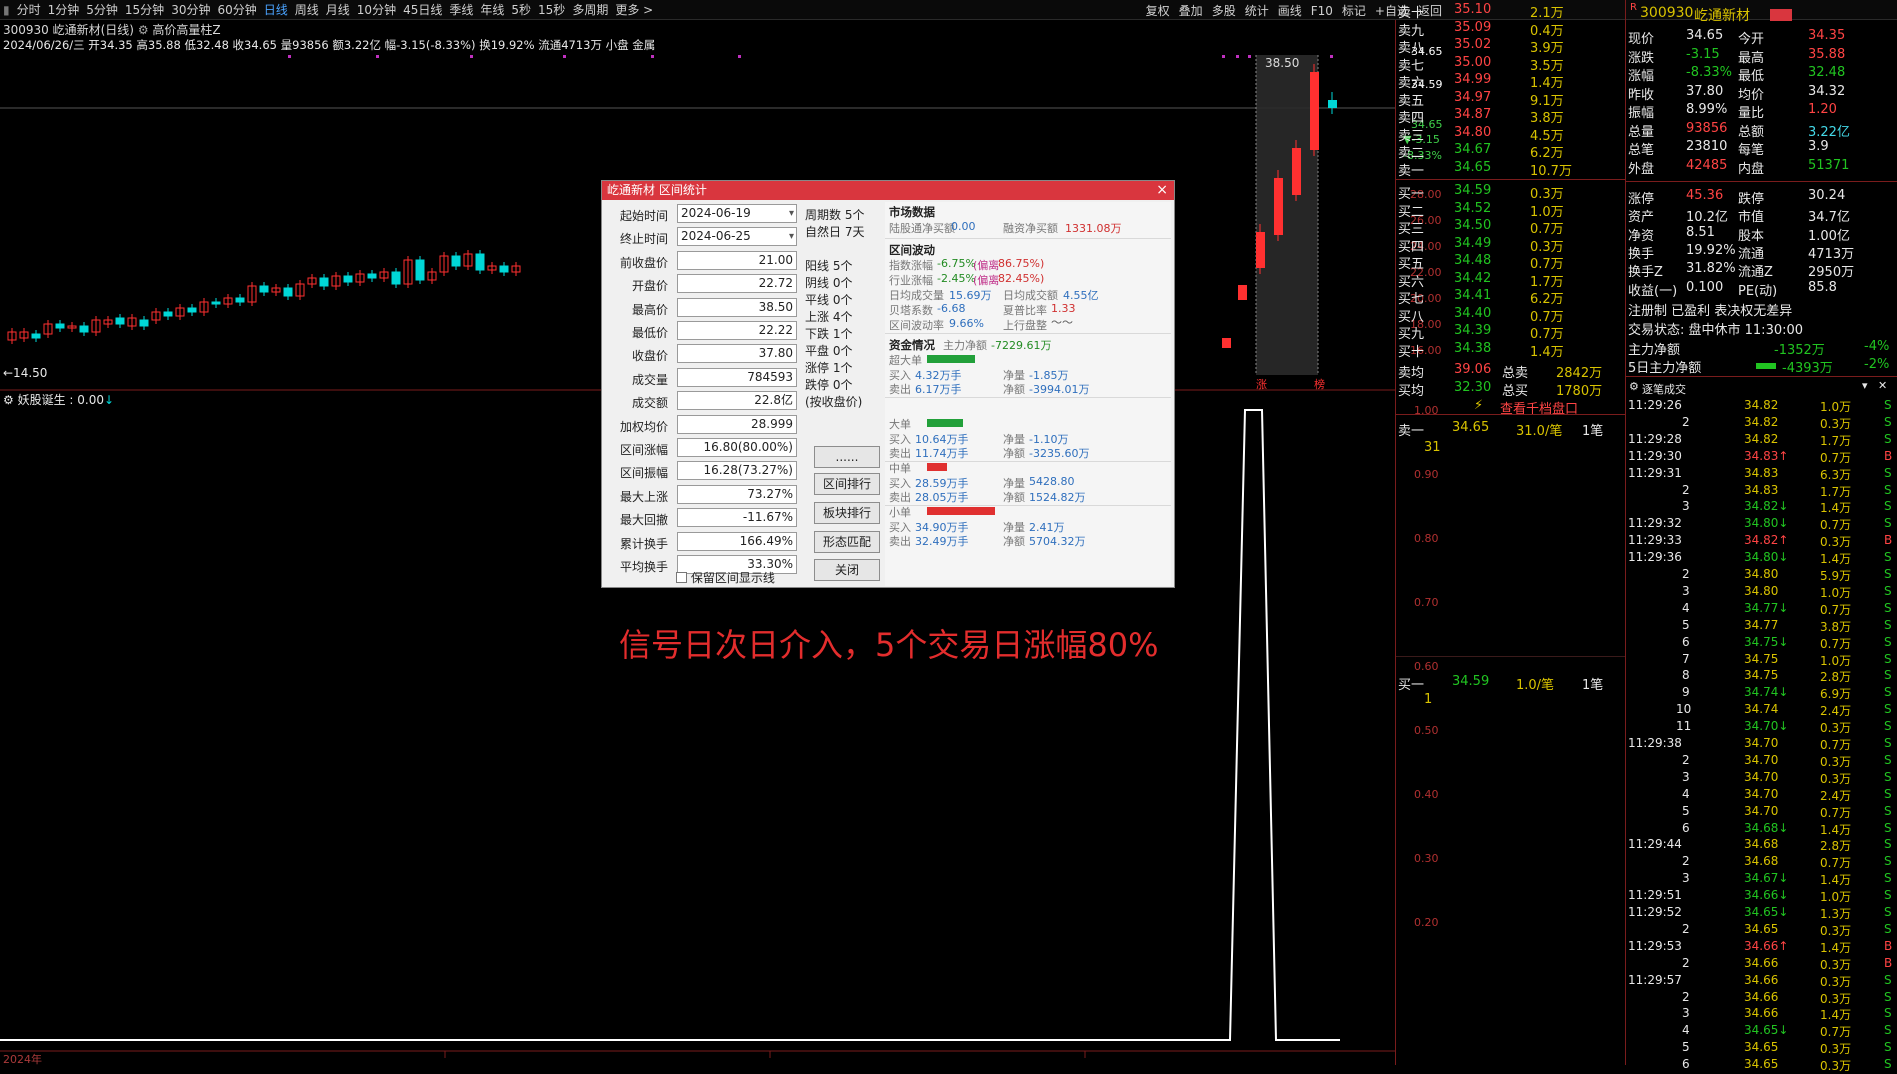 The width and height of the screenshot is (1897, 1074). I want to click on queue-sell-count: 1笔, so click(1593, 431).